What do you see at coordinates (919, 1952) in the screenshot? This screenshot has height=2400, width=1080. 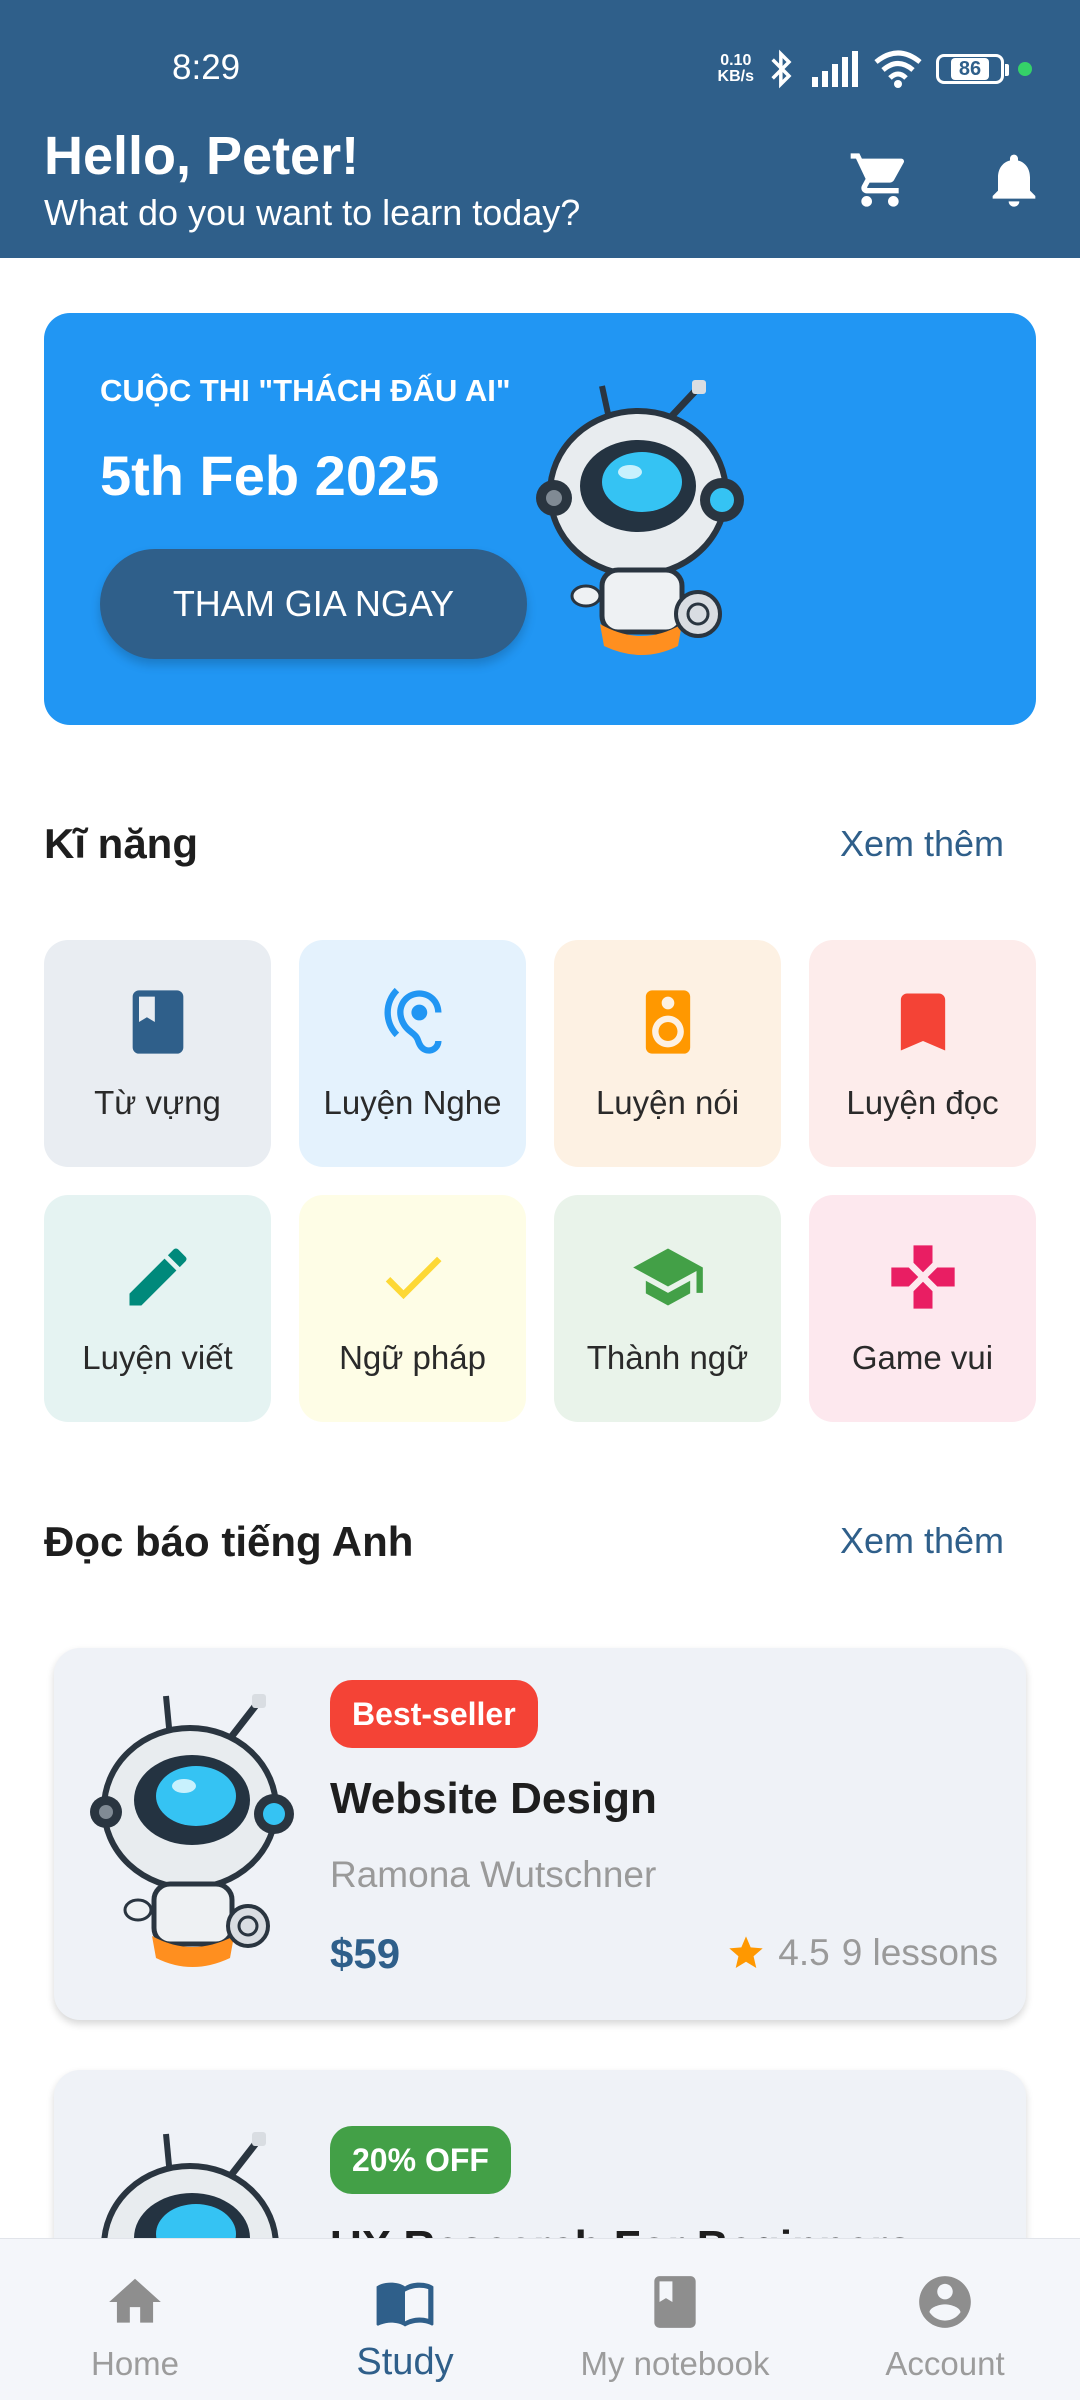 I see `course-lessons: 9 lessons` at bounding box center [919, 1952].